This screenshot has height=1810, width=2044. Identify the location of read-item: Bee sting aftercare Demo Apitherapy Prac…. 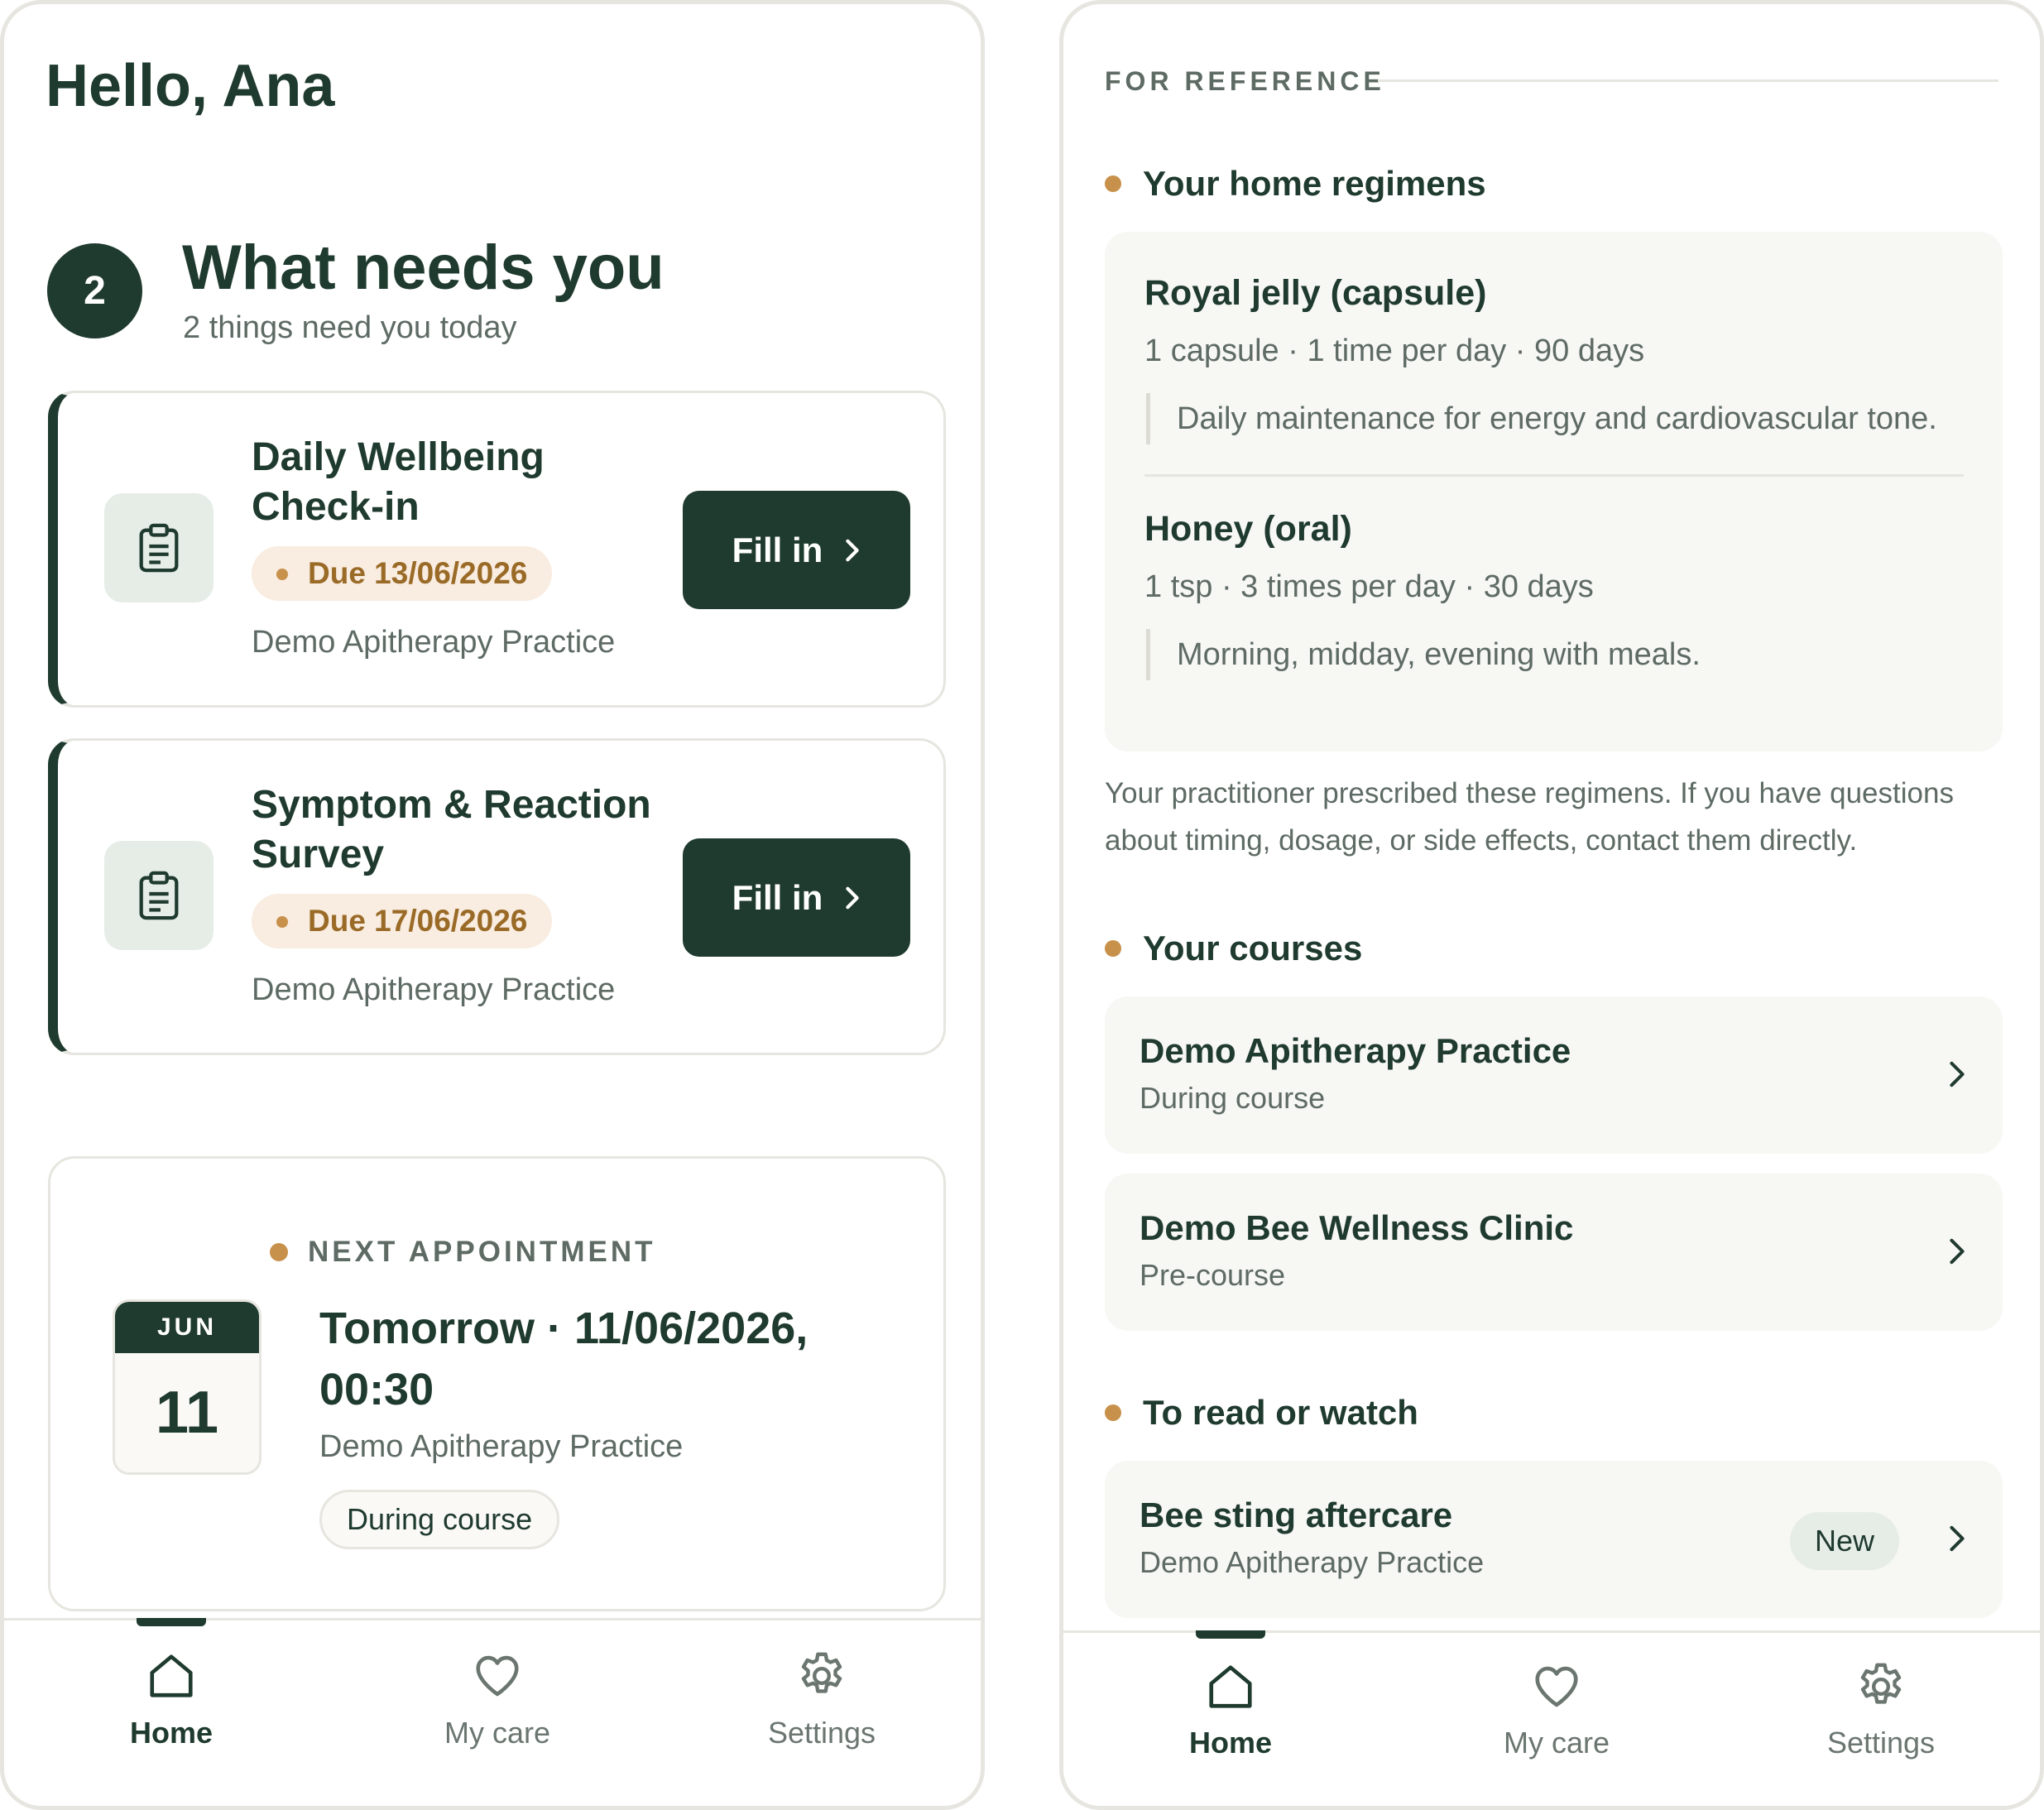
(1554, 1539).